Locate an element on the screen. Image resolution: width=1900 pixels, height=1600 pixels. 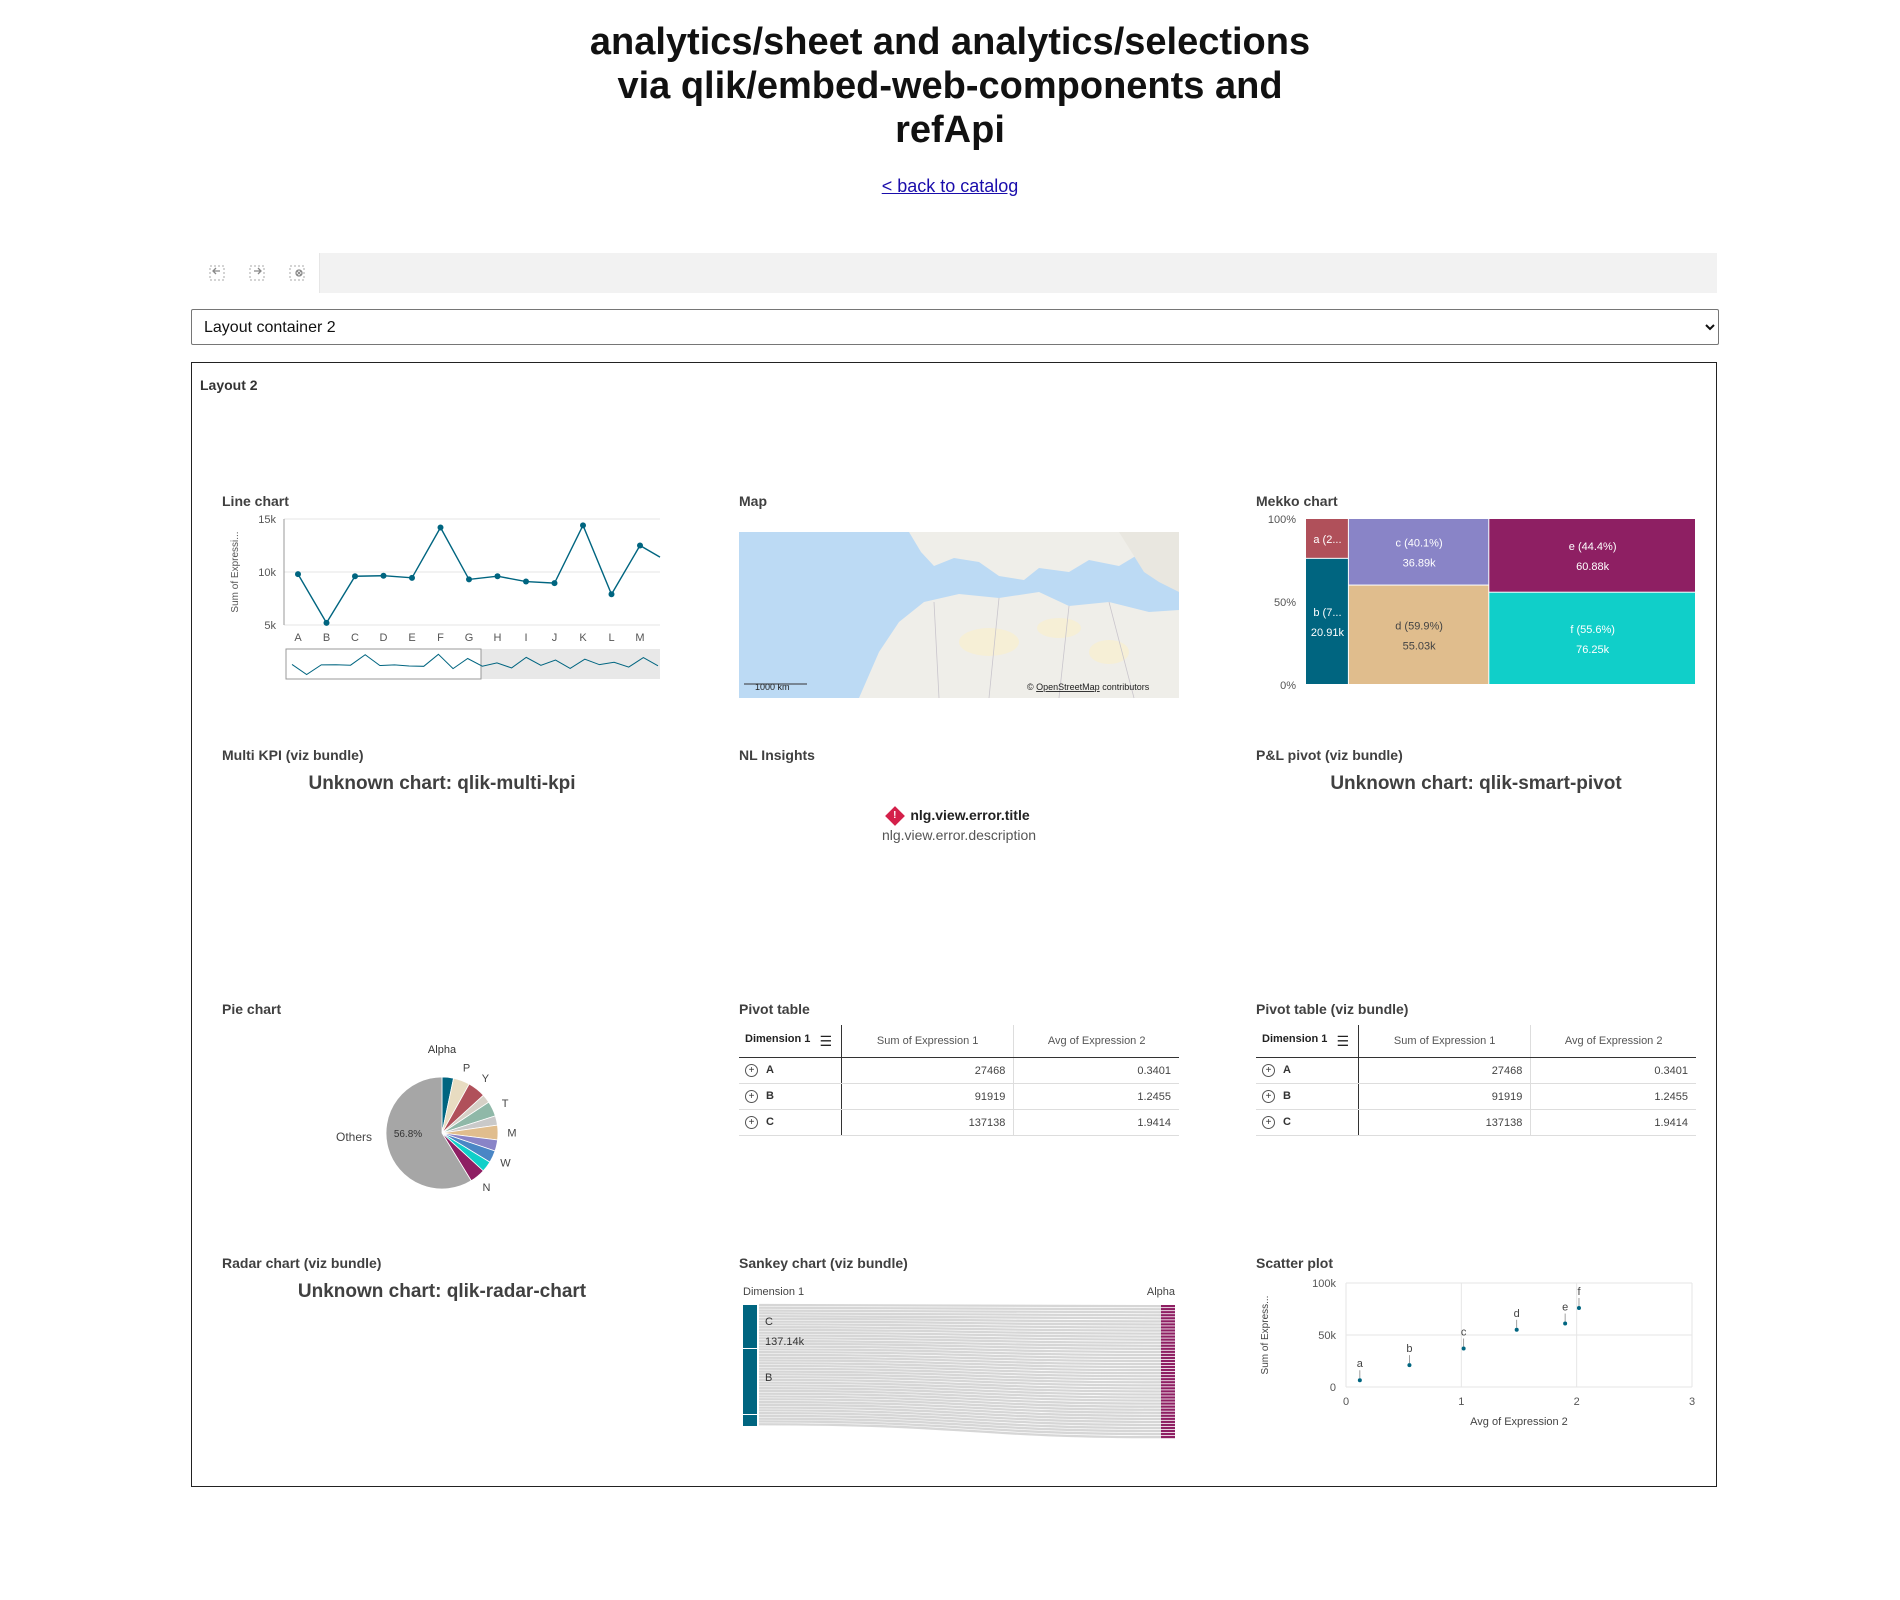
x-tick-label: 2 is located at coordinates (1577, 1402).